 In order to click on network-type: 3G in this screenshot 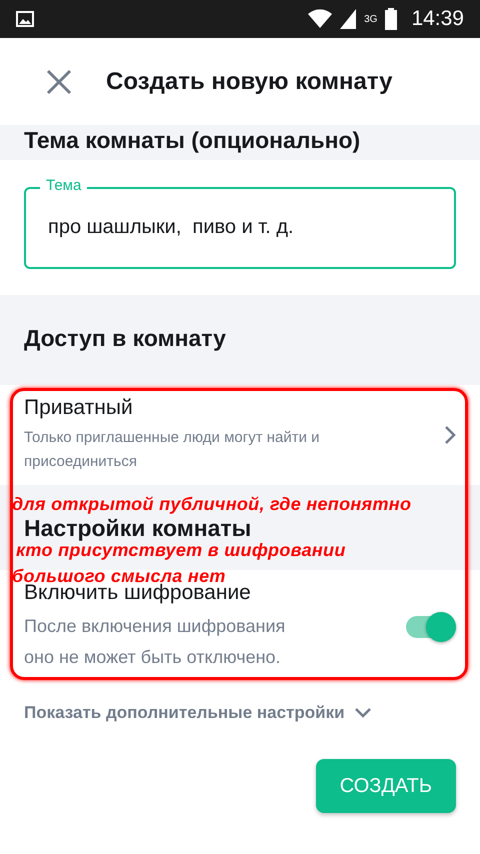, I will do `click(371, 19)`.